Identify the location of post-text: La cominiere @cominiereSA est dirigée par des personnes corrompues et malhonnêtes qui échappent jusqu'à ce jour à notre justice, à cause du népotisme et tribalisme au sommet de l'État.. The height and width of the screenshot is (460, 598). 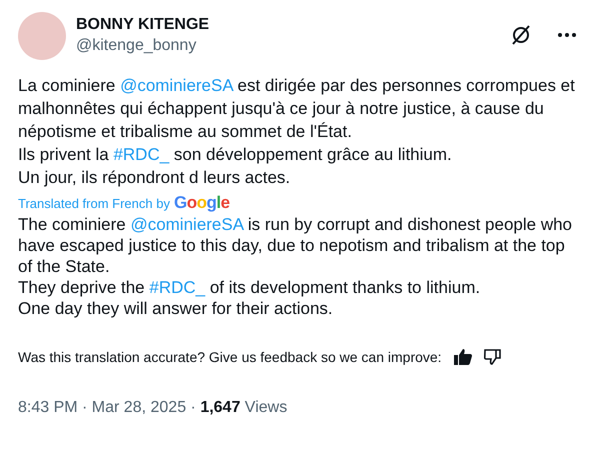
(297, 109).